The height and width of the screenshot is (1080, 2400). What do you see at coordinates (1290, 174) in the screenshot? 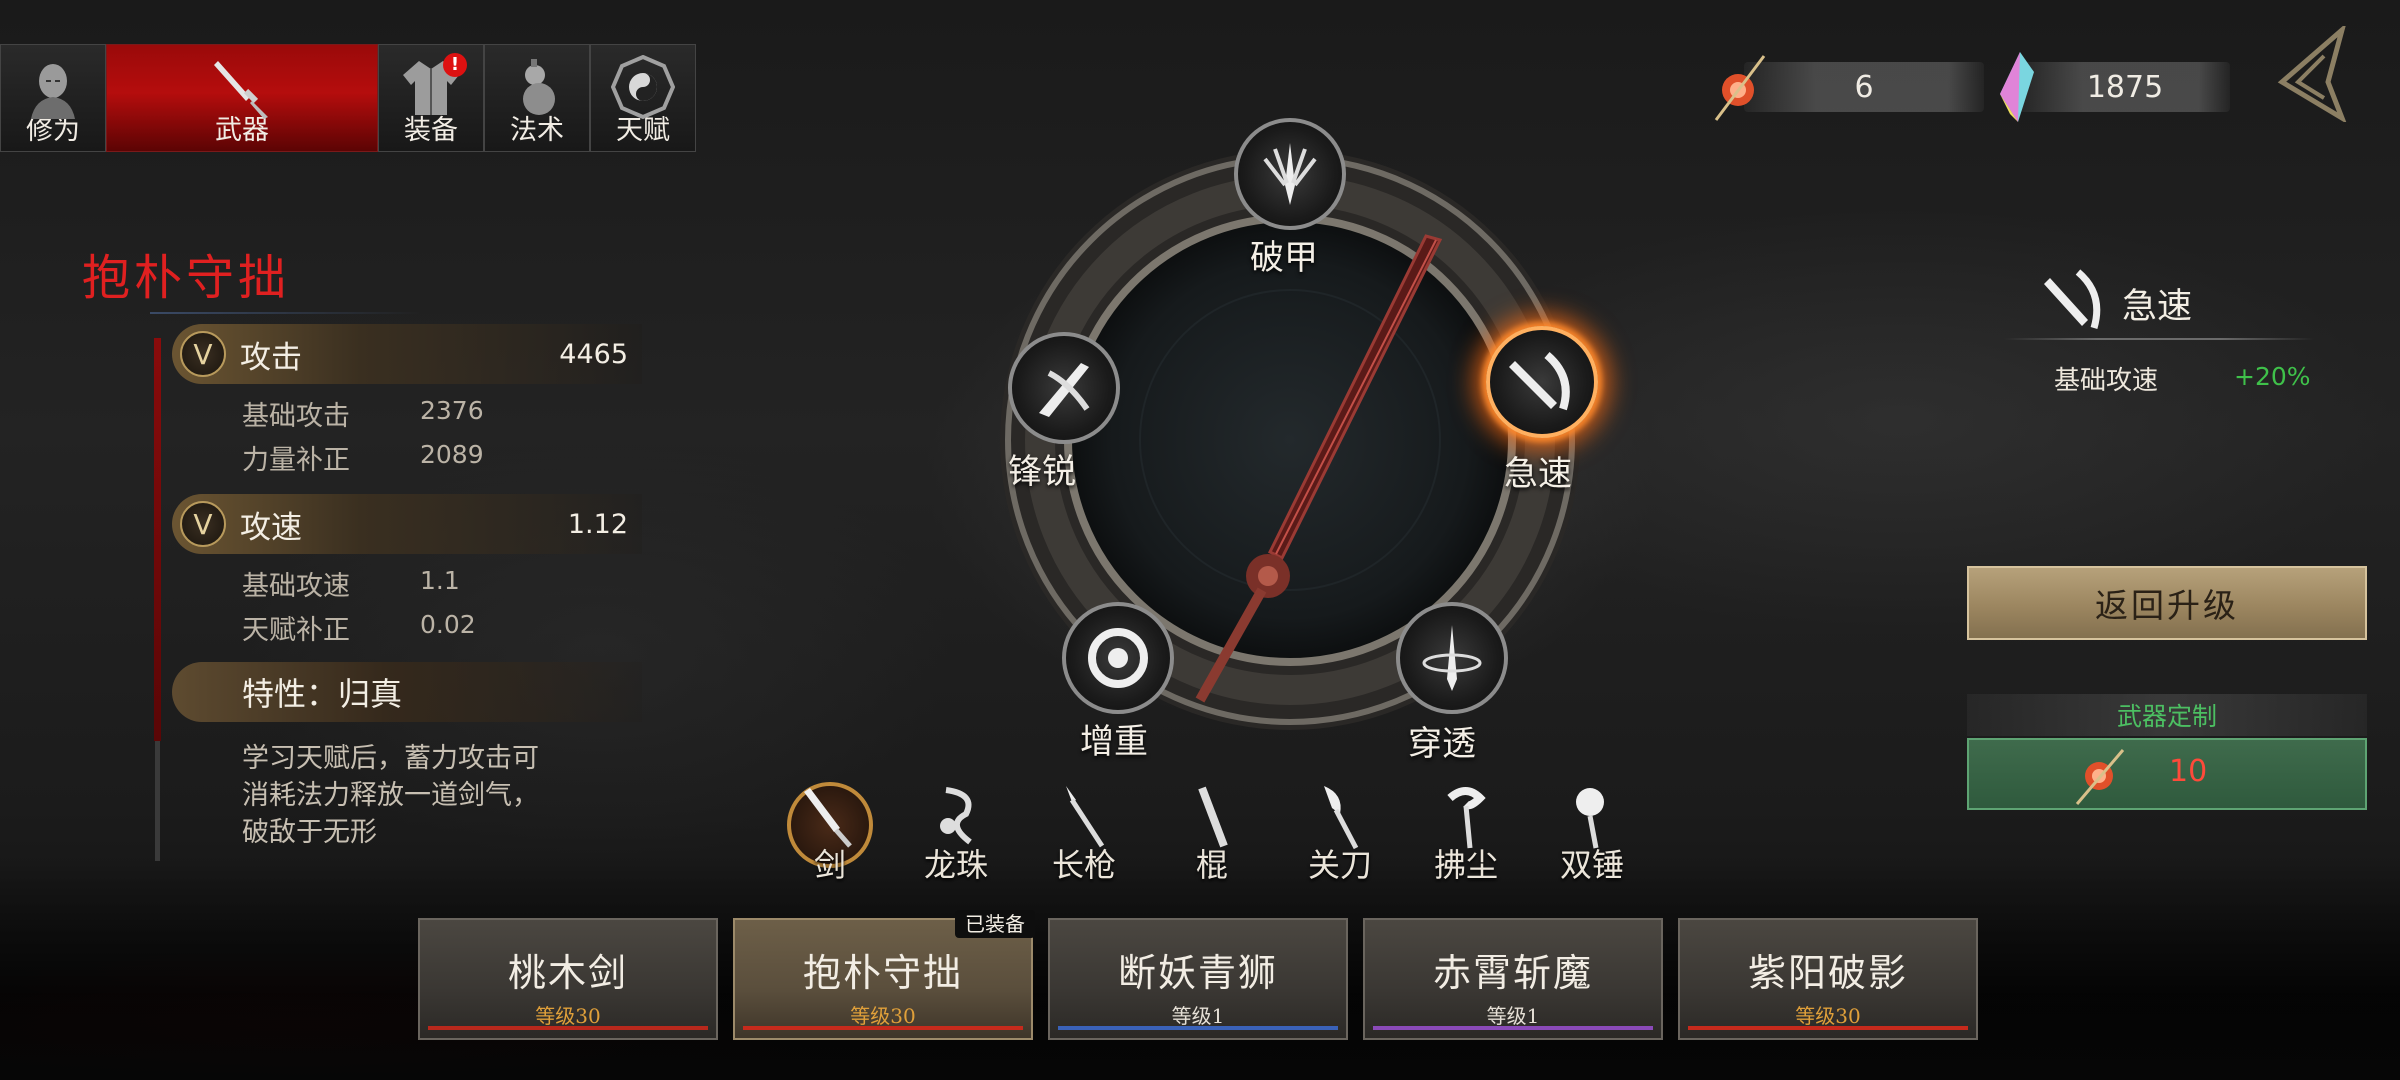
I see `armor-break-icon` at bounding box center [1290, 174].